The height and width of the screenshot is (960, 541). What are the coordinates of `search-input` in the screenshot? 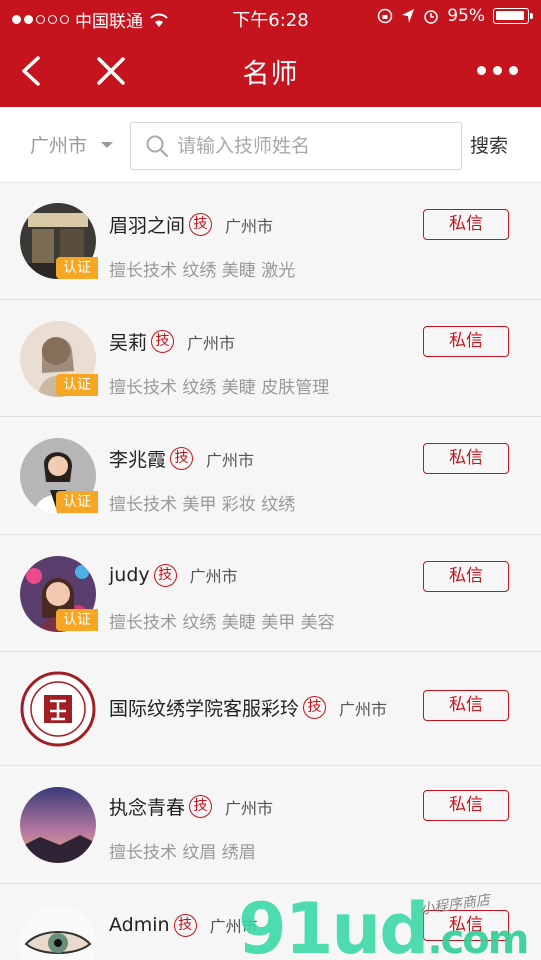 It's located at (317, 146).